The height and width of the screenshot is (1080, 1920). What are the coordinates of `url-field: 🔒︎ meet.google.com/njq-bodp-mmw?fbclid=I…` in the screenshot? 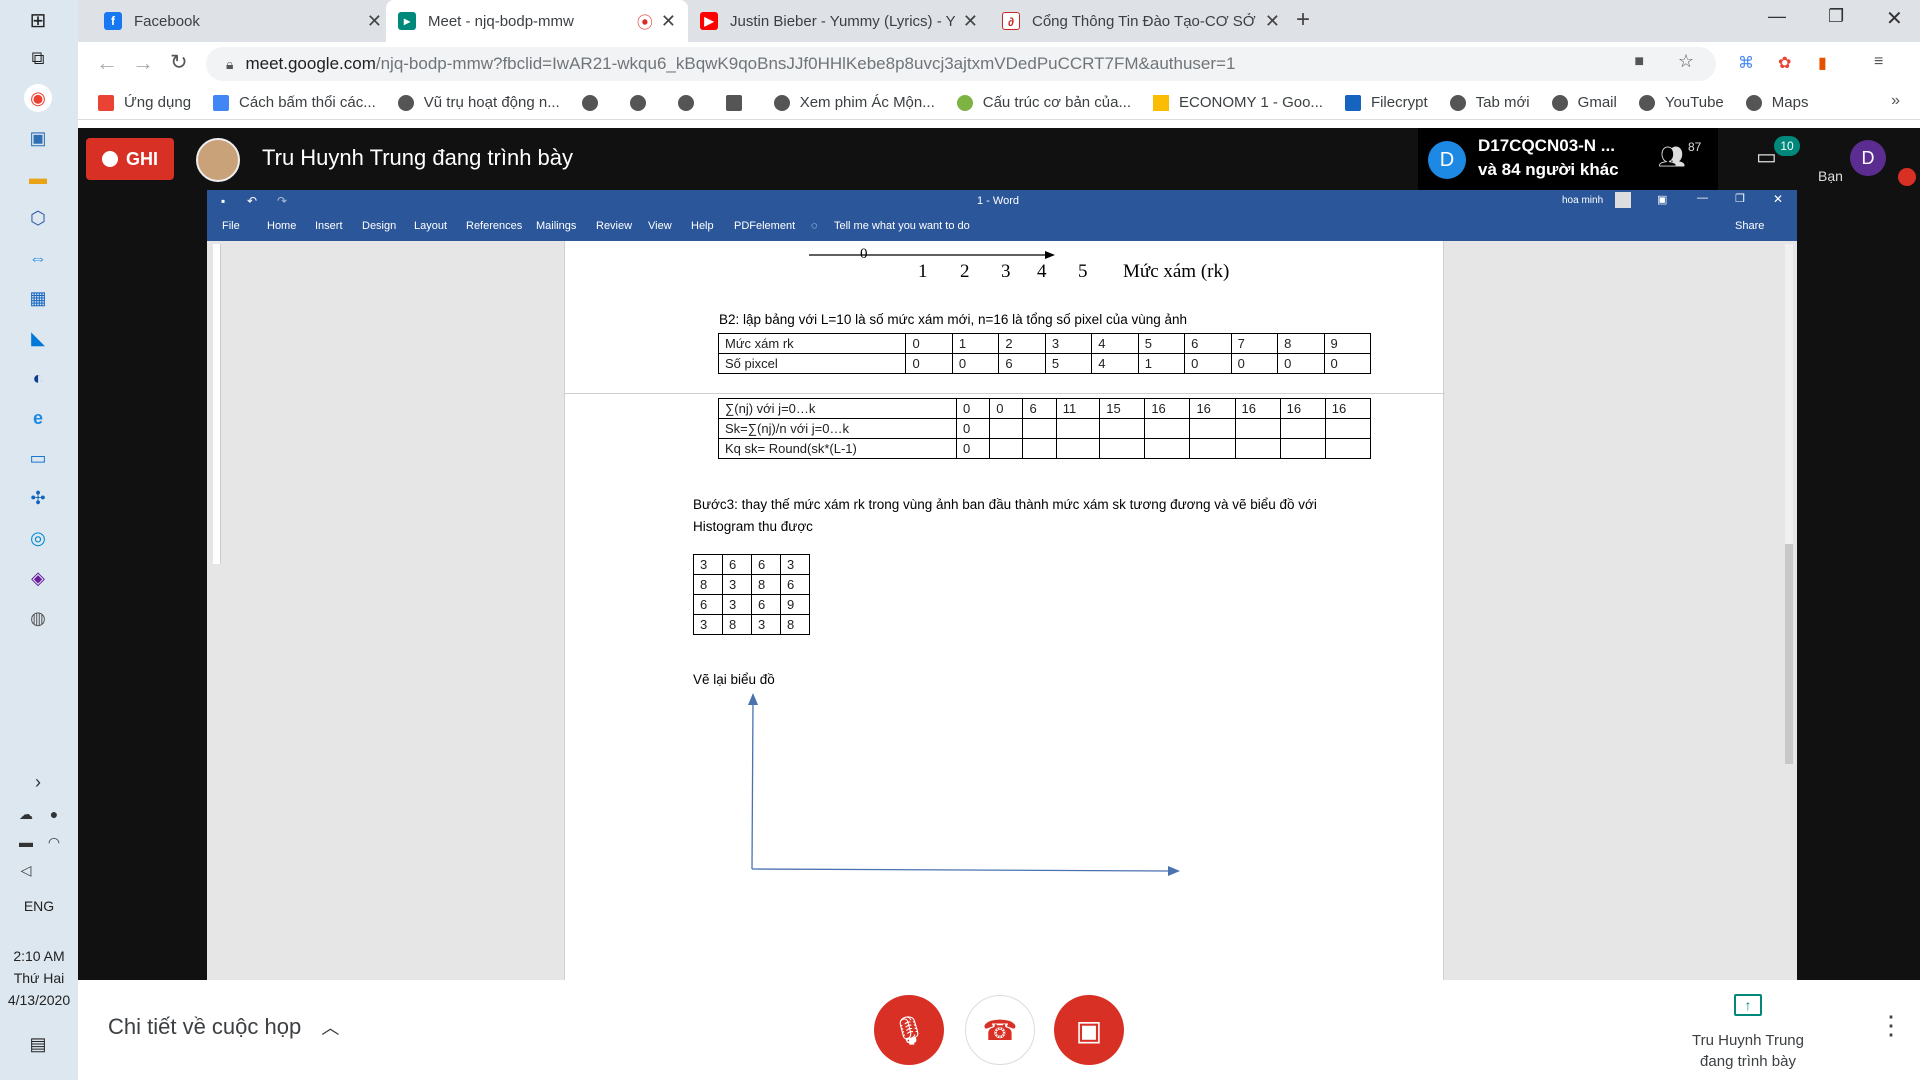 It's located at (961, 64).